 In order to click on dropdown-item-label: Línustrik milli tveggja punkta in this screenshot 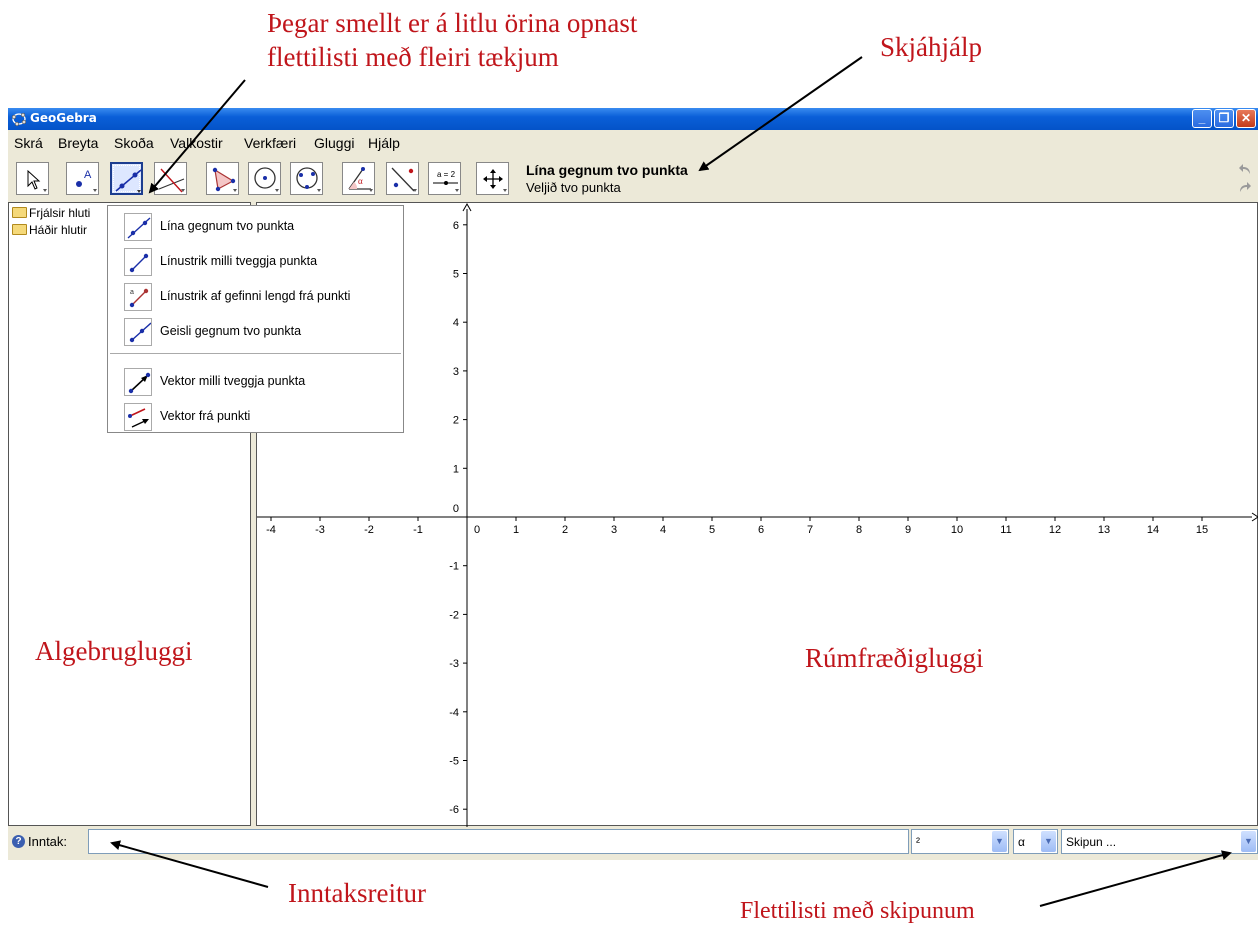, I will do `click(239, 261)`.